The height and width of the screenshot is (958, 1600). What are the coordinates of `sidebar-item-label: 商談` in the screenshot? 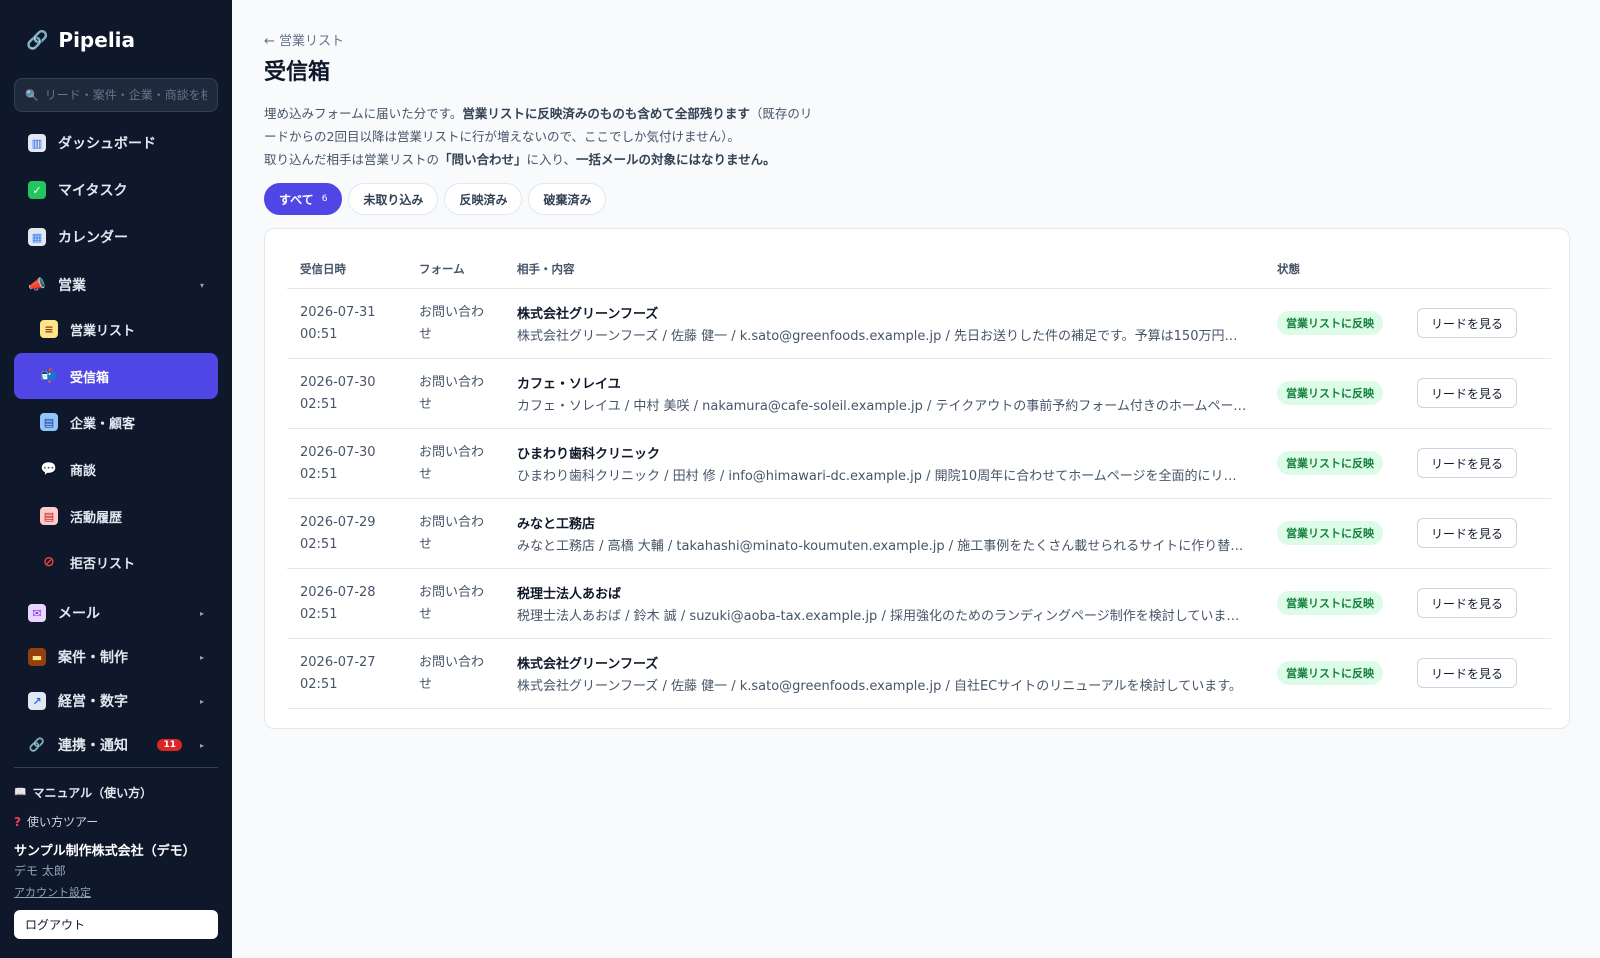 It's located at (83, 471).